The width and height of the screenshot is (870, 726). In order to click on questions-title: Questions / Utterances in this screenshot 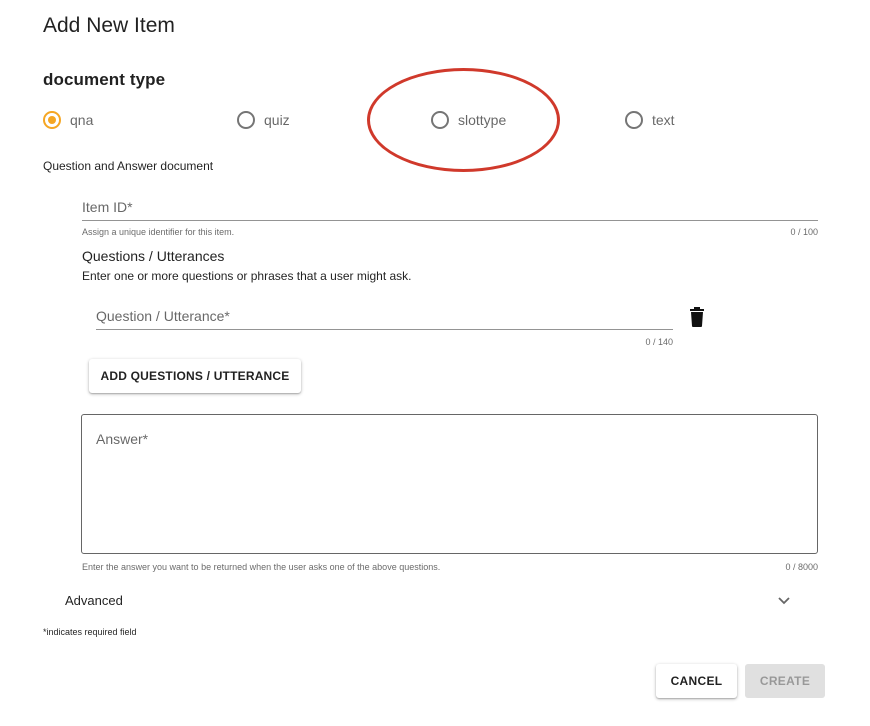, I will do `click(153, 256)`.